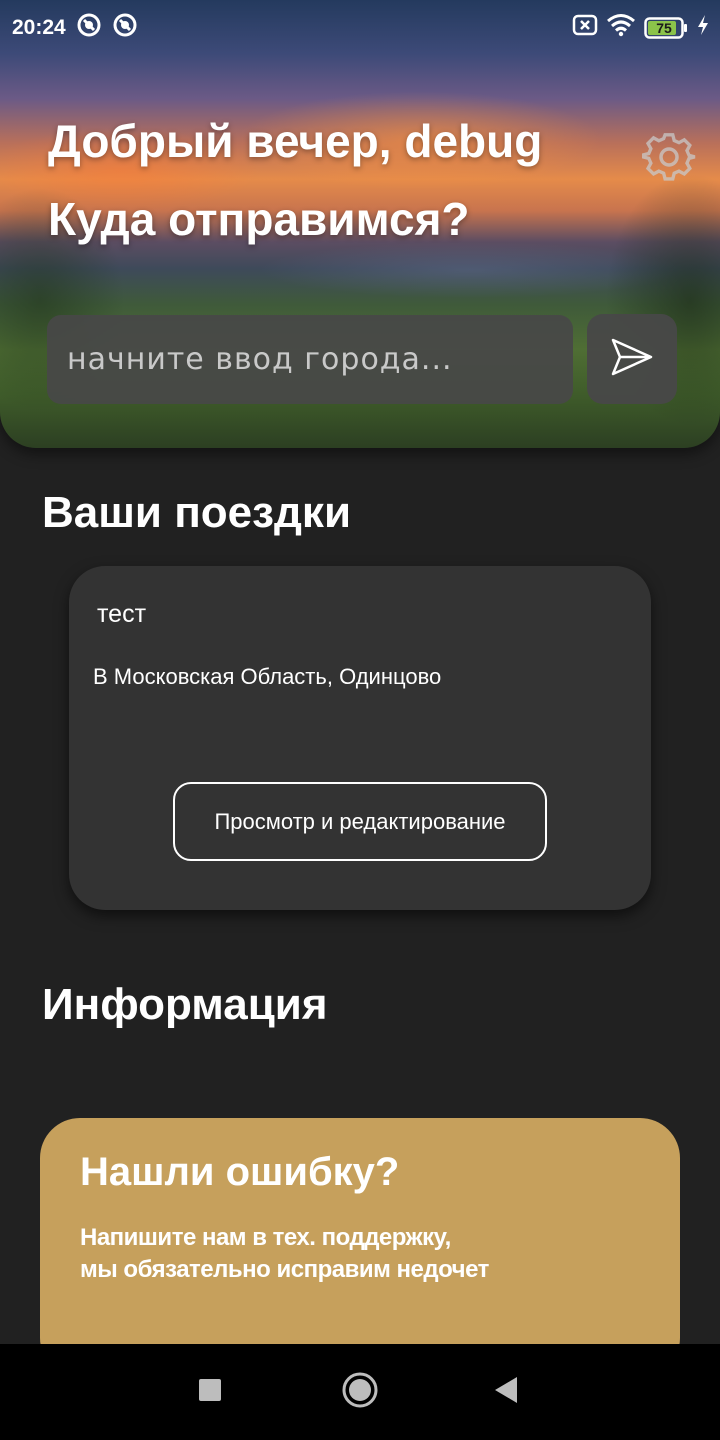 This screenshot has height=1440, width=720. I want to click on battery-icon: 75, so click(666, 28).